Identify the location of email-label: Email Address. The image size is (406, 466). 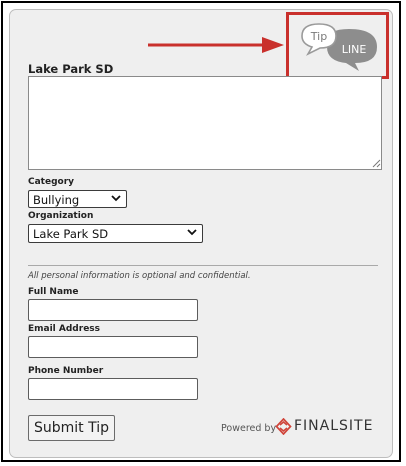
(64, 329).